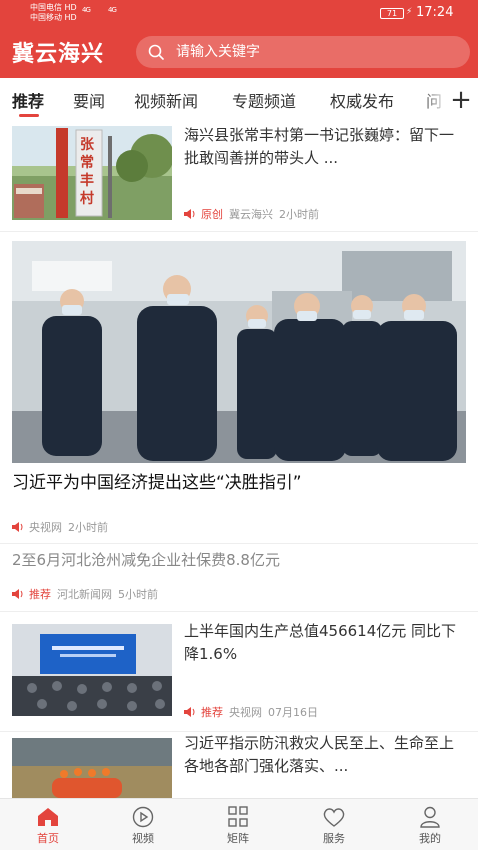 The image size is (478, 850). What do you see at coordinates (29, 115) in the screenshot?
I see `active-tab-indicator` at bounding box center [29, 115].